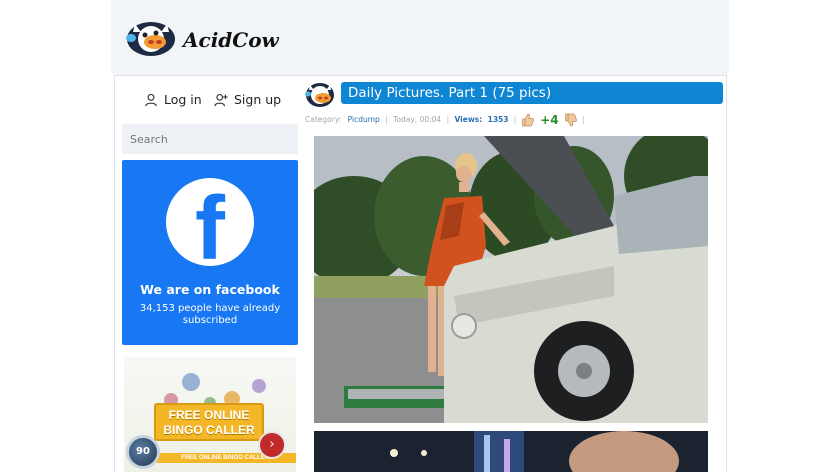 The width and height of the screenshot is (840, 472). I want to click on signup-label: Sign up, so click(258, 99).